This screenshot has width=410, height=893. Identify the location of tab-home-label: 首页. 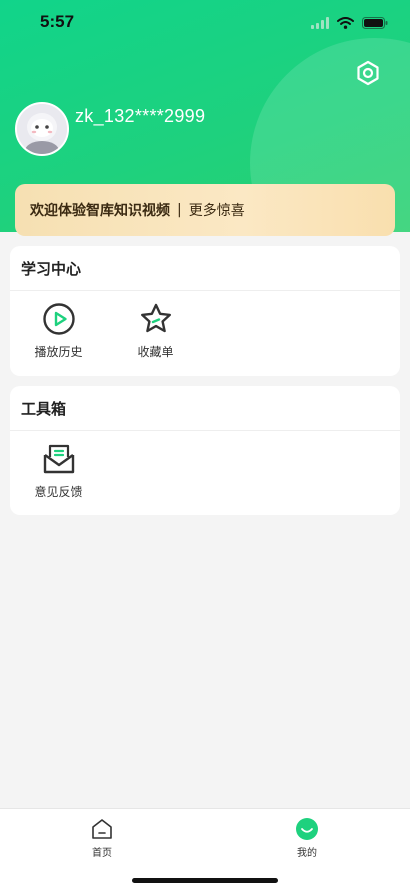
(102, 853).